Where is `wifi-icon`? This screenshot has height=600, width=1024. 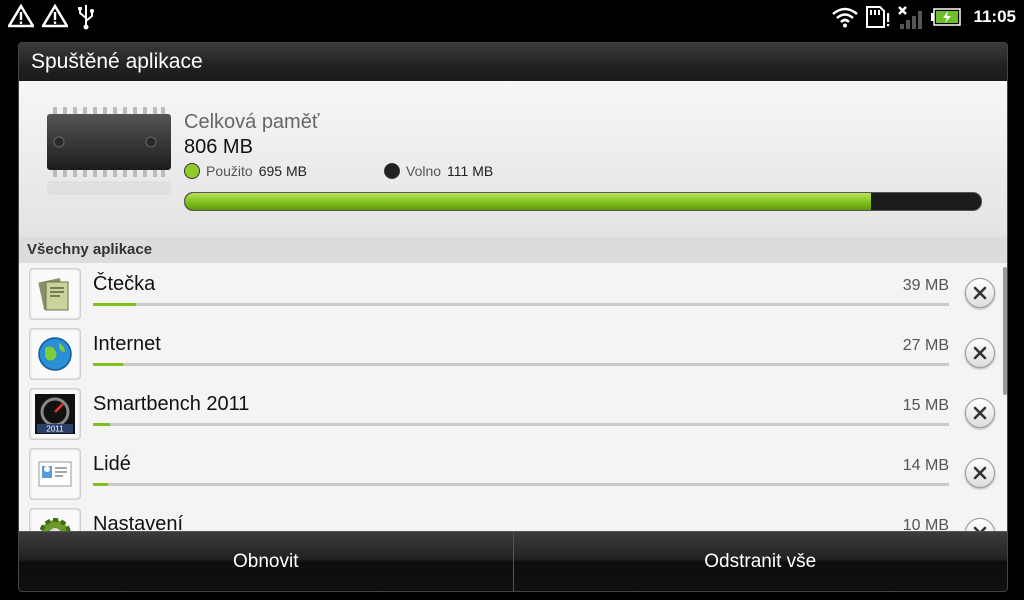
wifi-icon is located at coordinates (845, 17).